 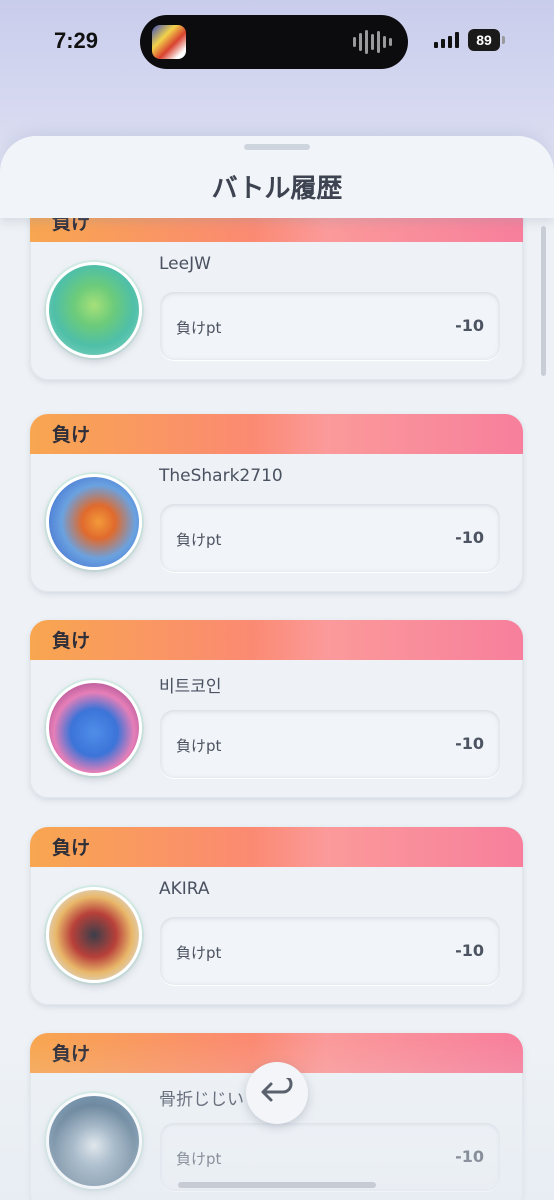 What do you see at coordinates (276, 916) in the screenshot?
I see `battle-card: 負け AKIRA 負けpt -10` at bounding box center [276, 916].